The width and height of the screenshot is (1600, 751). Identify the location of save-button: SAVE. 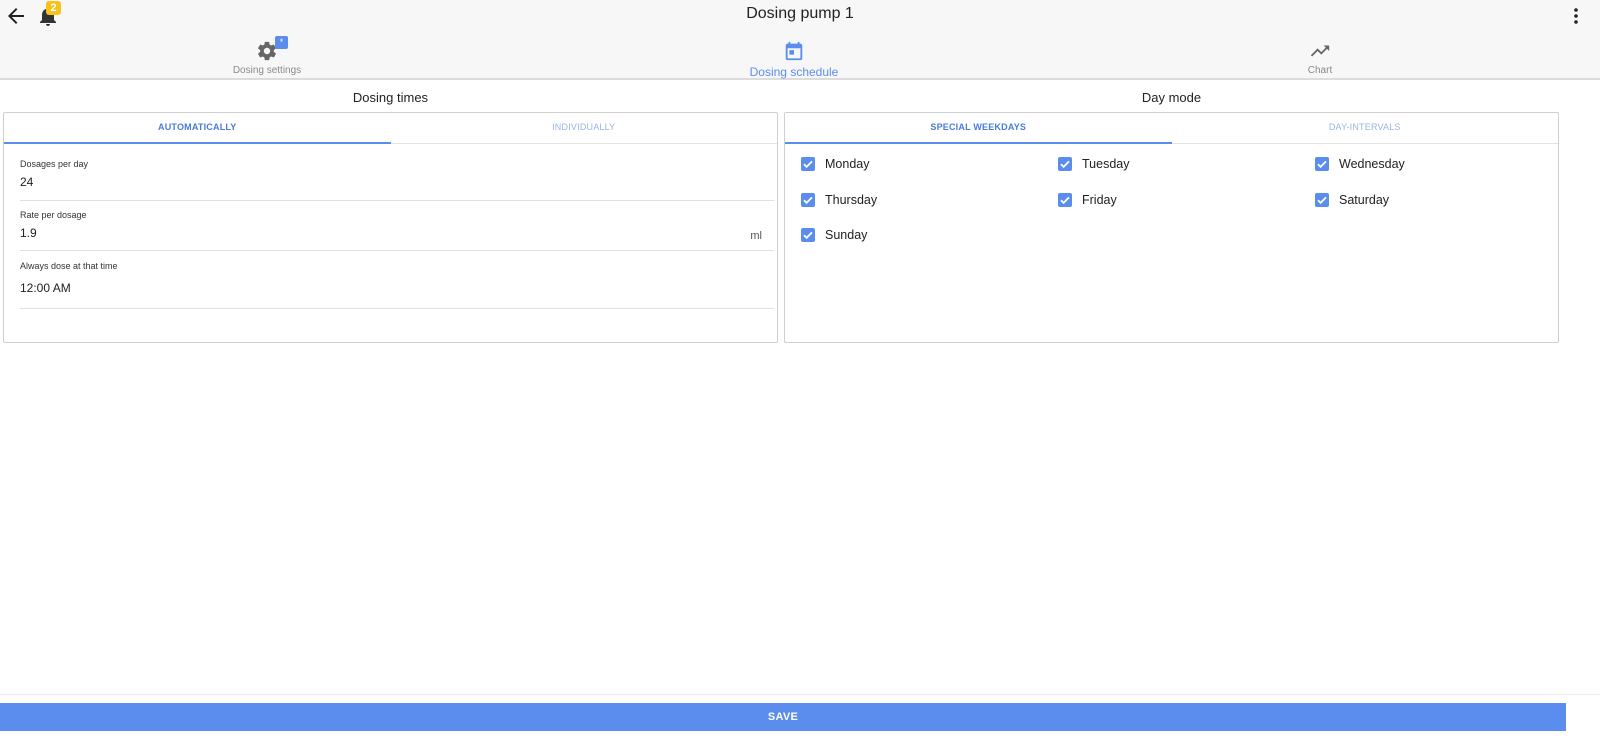
(783, 717).